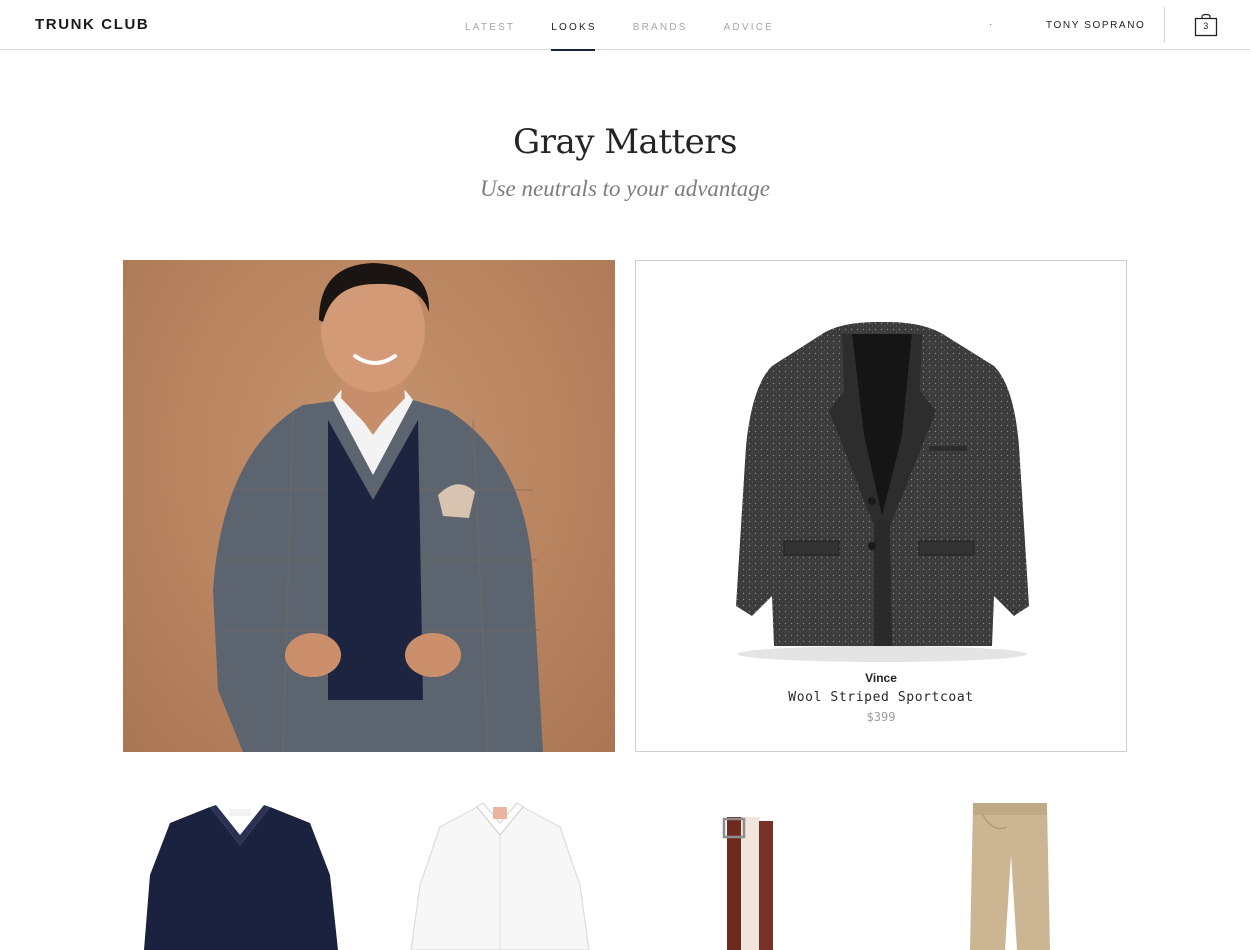 The width and height of the screenshot is (1250, 950). What do you see at coordinates (625, 142) in the screenshot?
I see `look-title: Gray Matters` at bounding box center [625, 142].